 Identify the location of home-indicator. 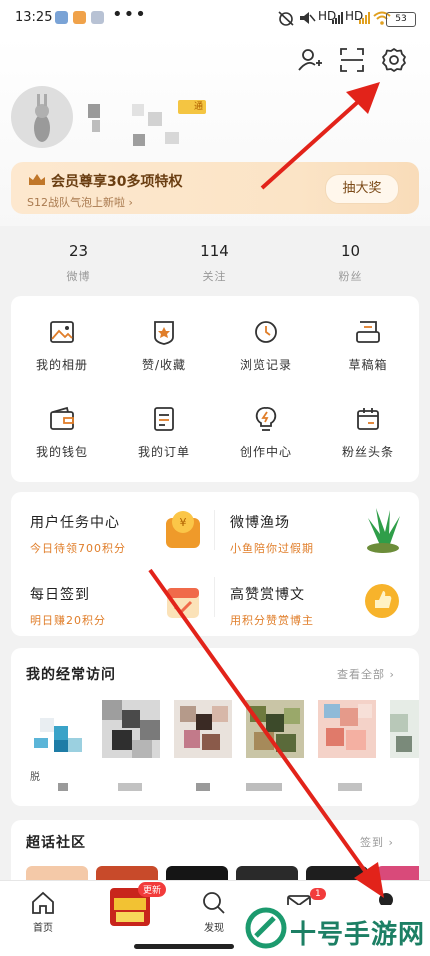
(184, 946).